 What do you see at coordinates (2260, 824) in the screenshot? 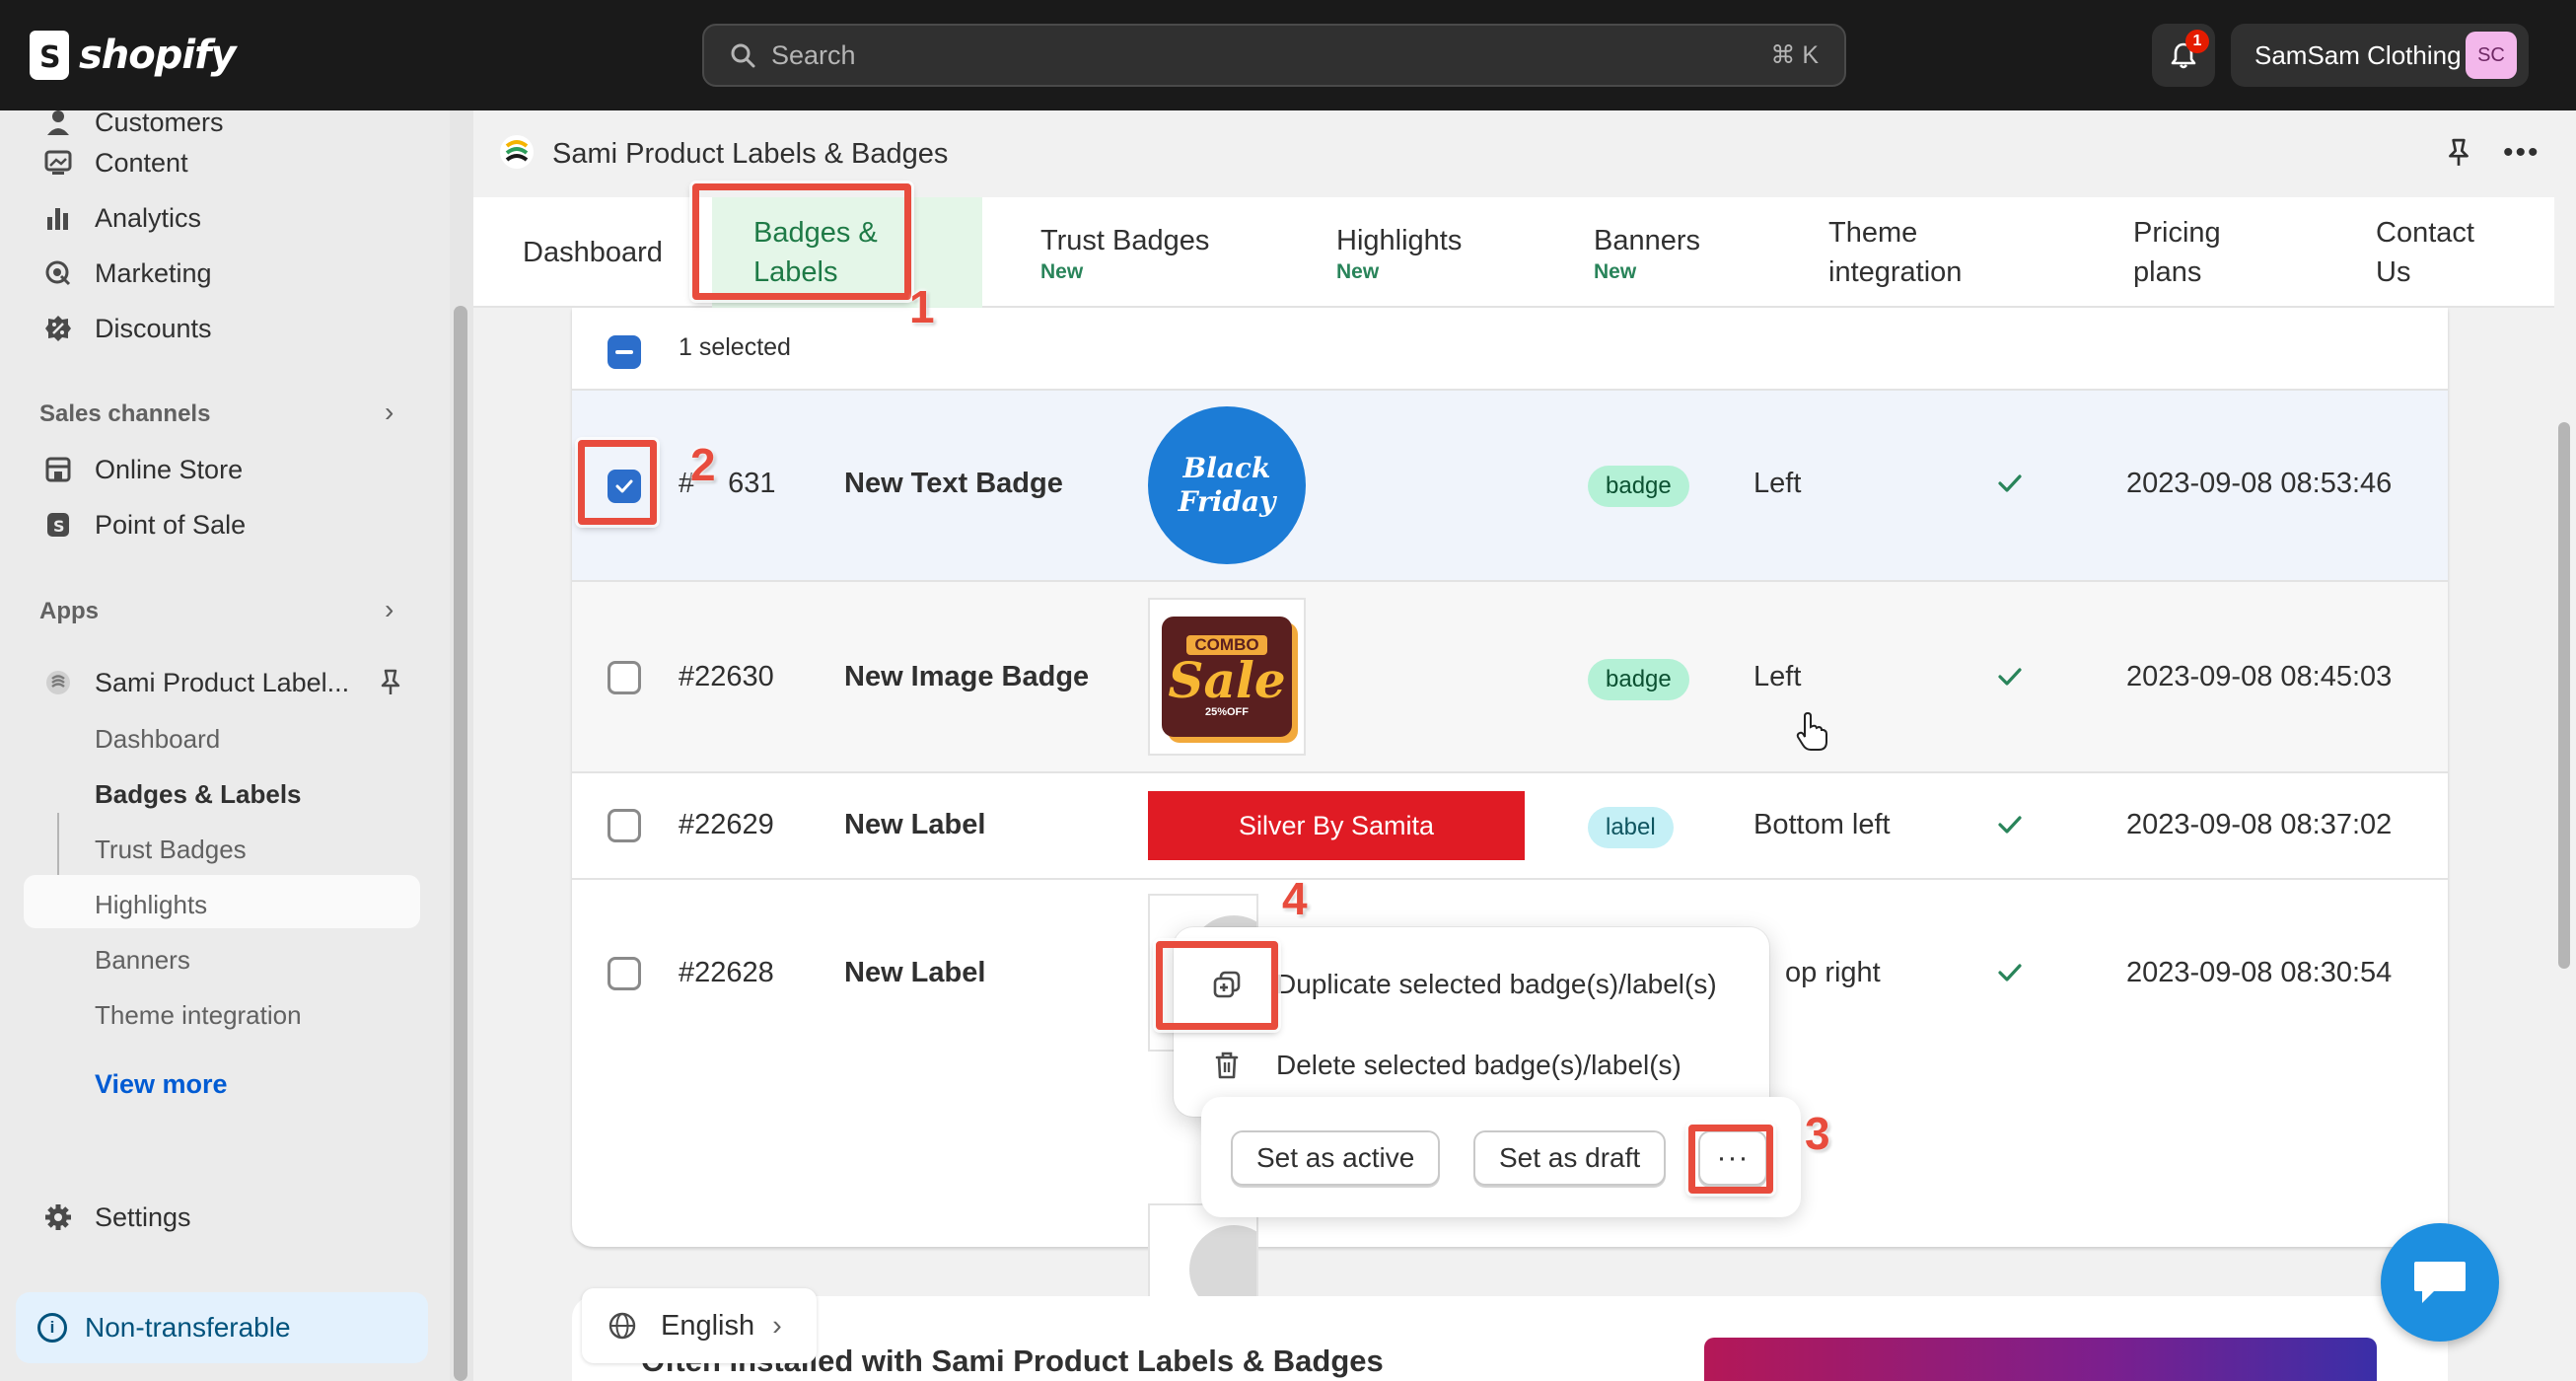
I see `row-date: 2023-09-08 08:37:02` at bounding box center [2260, 824].